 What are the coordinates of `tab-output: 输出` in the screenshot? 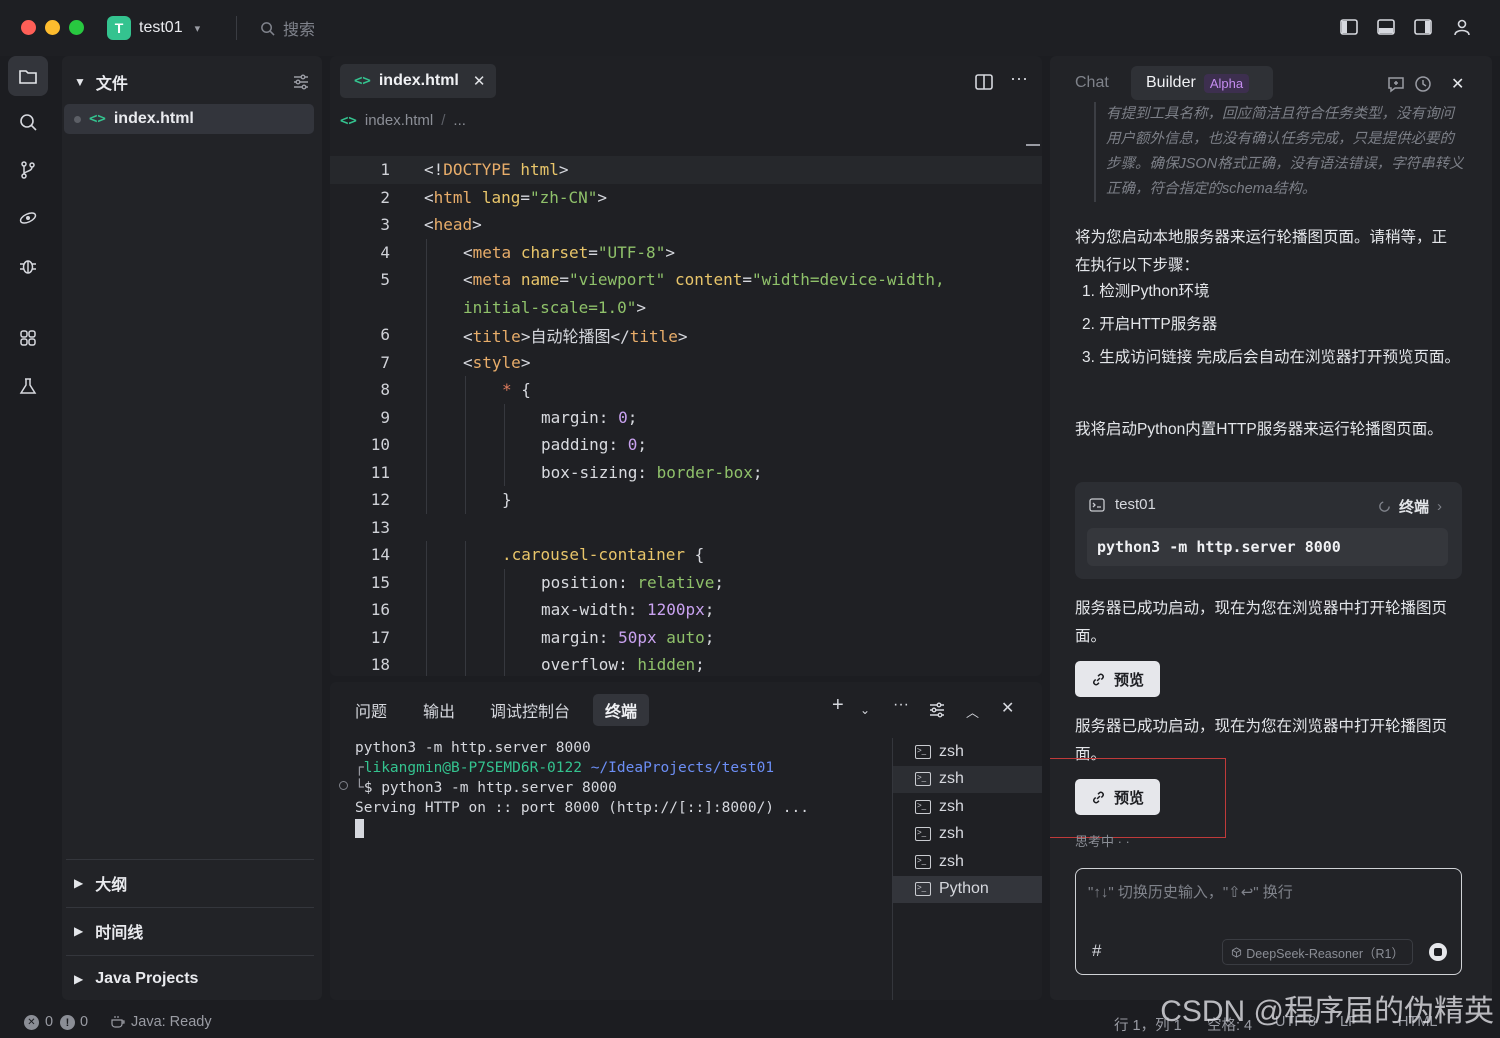 It's located at (439, 710).